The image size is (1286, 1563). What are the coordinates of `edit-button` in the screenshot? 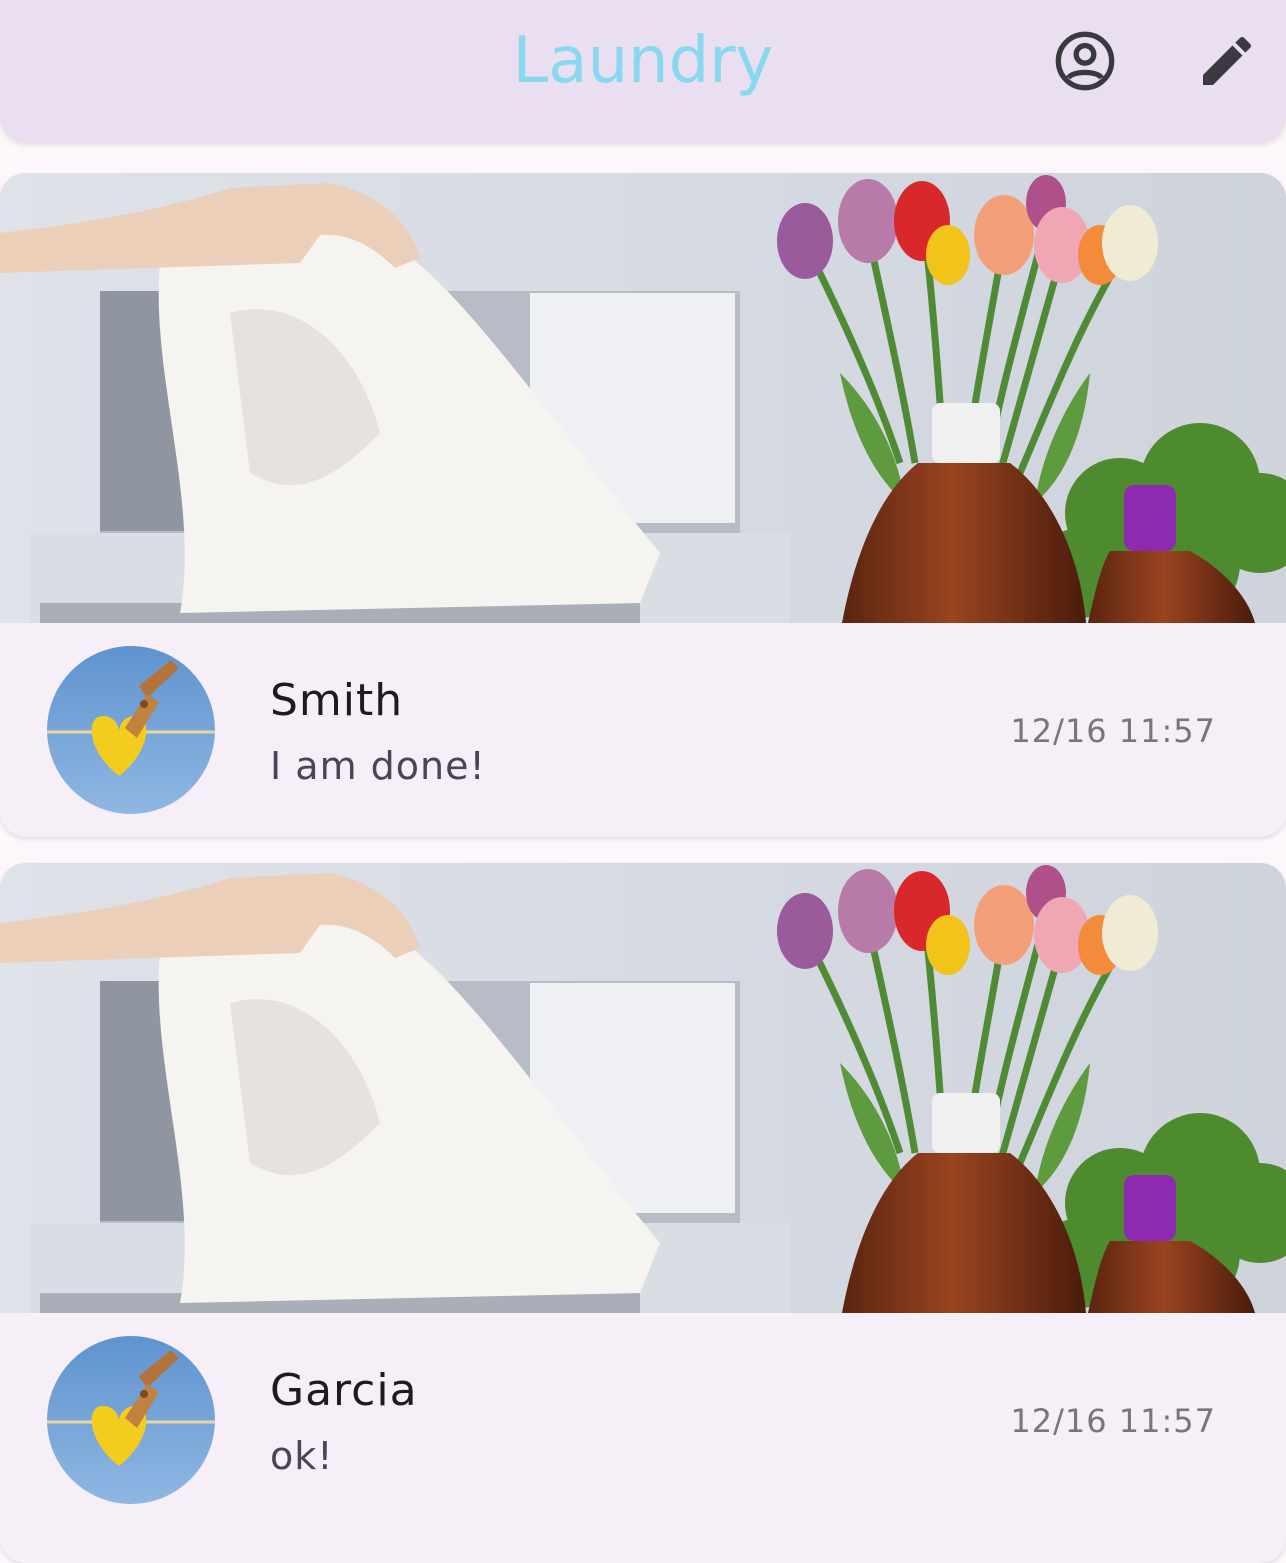 It's located at (1227, 61).